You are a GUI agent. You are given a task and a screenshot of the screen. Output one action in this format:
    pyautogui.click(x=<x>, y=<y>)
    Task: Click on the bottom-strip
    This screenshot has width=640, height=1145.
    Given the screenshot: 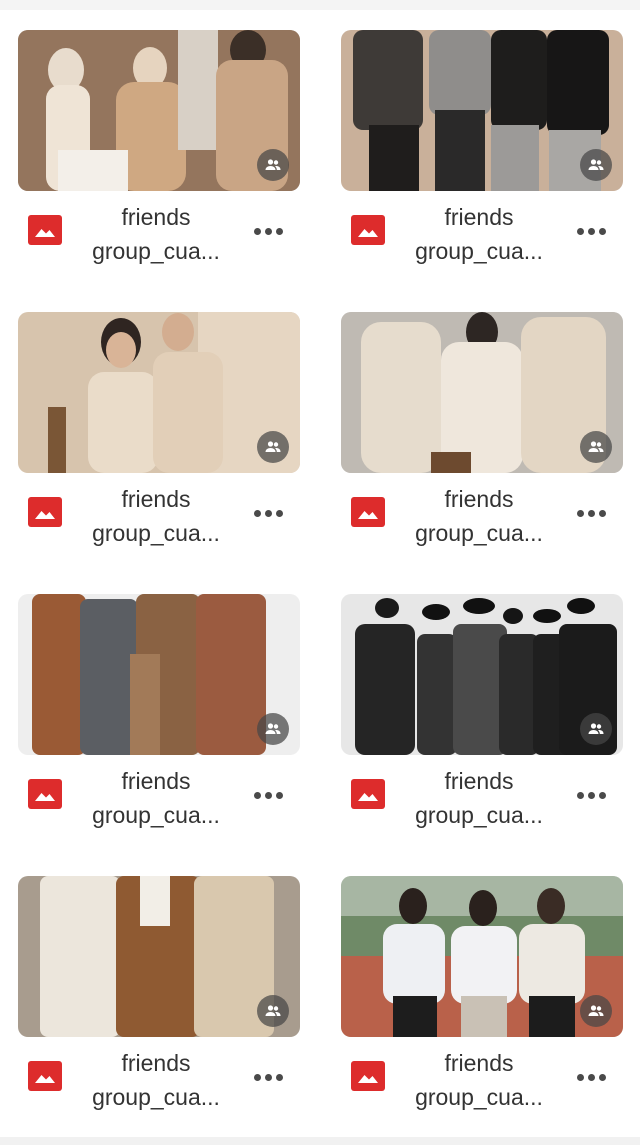 What is the action you would take?
    pyautogui.click(x=320, y=1141)
    